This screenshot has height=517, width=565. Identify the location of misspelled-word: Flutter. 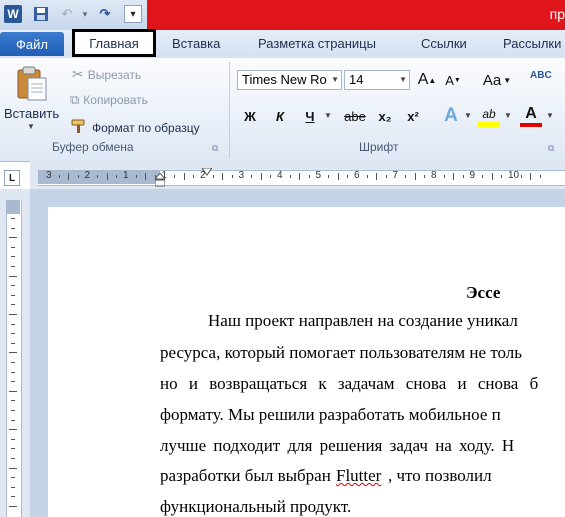
(358, 476).